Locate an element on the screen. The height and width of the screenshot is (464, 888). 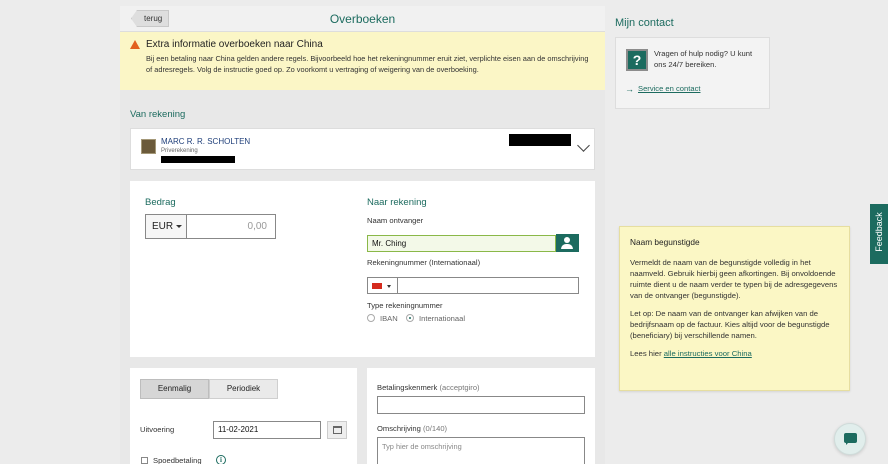
chevron-down-icon is located at coordinates (583, 145).